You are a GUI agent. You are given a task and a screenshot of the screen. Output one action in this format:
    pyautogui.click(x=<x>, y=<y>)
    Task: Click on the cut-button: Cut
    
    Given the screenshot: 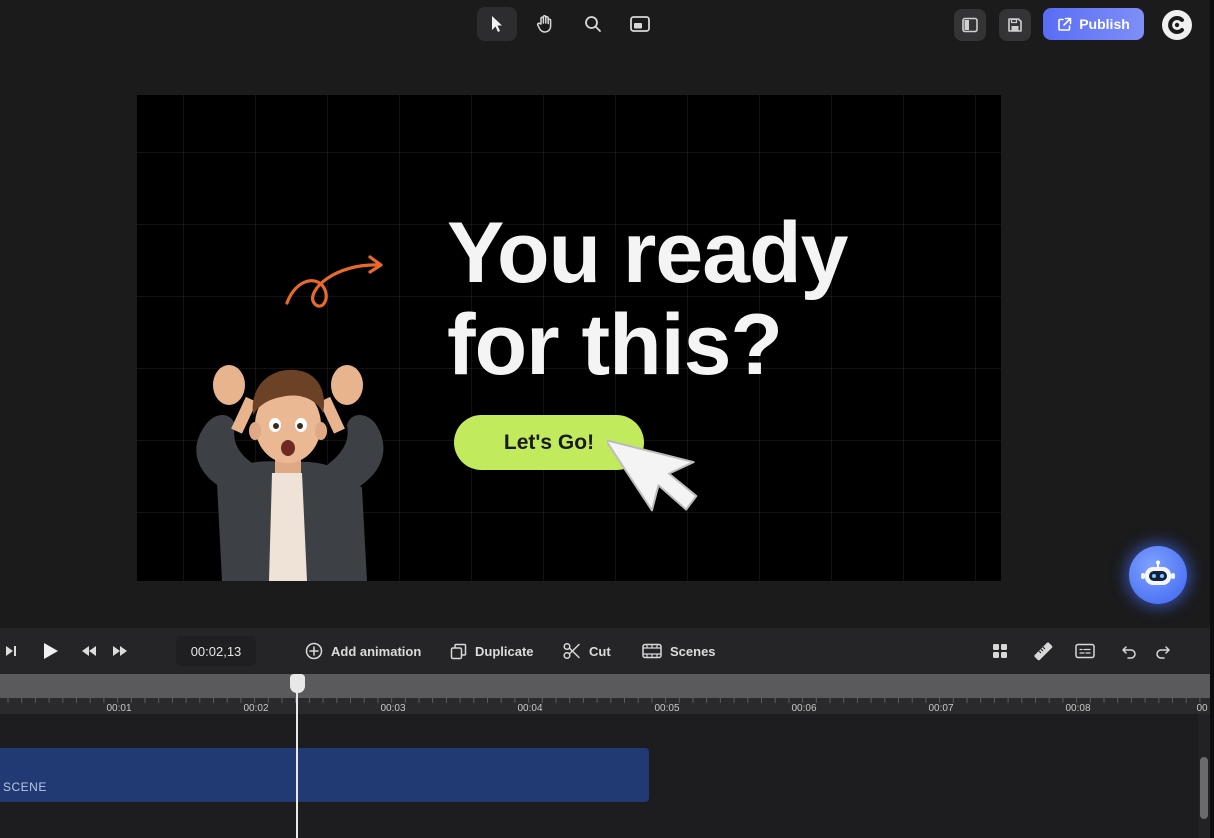 What is the action you would take?
    pyautogui.click(x=587, y=651)
    